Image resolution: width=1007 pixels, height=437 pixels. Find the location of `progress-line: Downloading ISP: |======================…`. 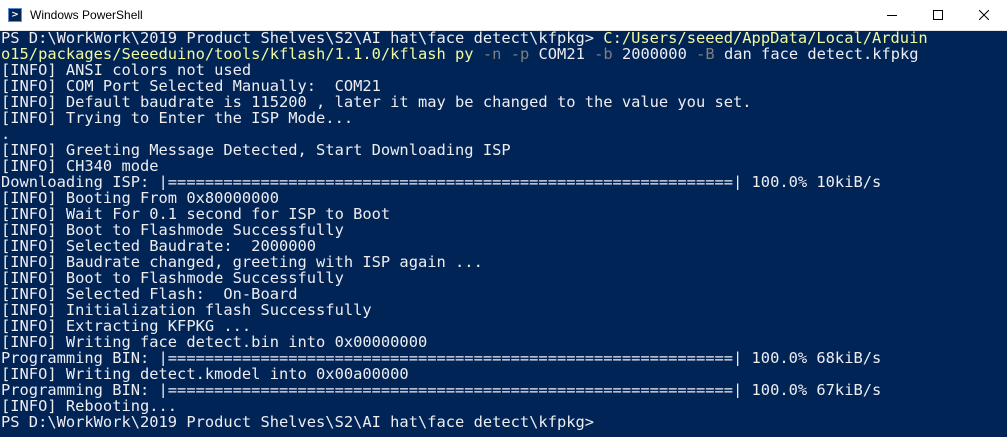

progress-line: Downloading ISP: |======================… is located at coordinates (441, 182).